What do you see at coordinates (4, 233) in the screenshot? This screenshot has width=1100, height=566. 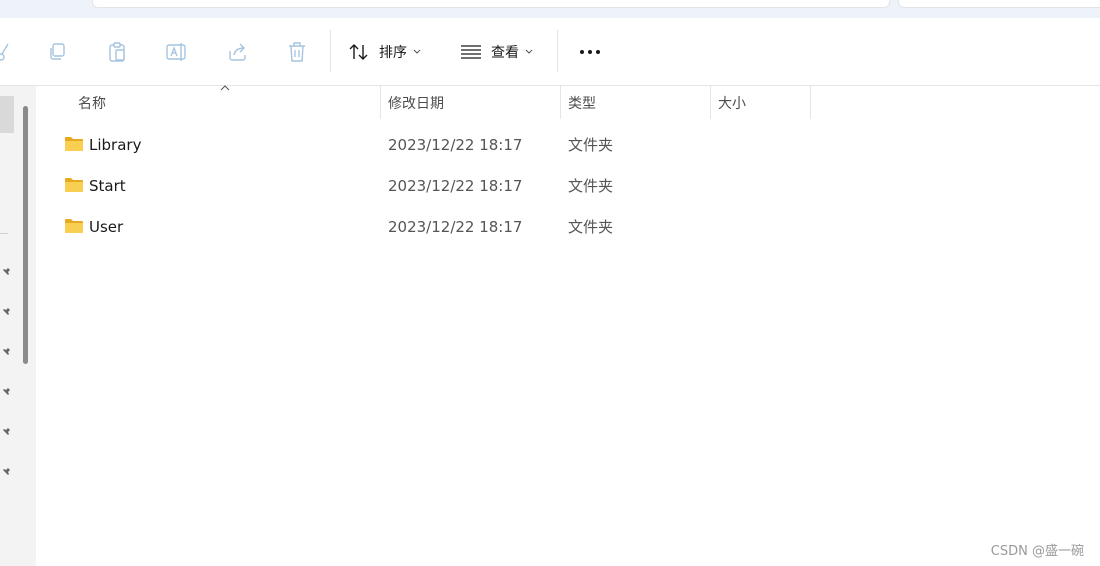 I see `nav-divider` at bounding box center [4, 233].